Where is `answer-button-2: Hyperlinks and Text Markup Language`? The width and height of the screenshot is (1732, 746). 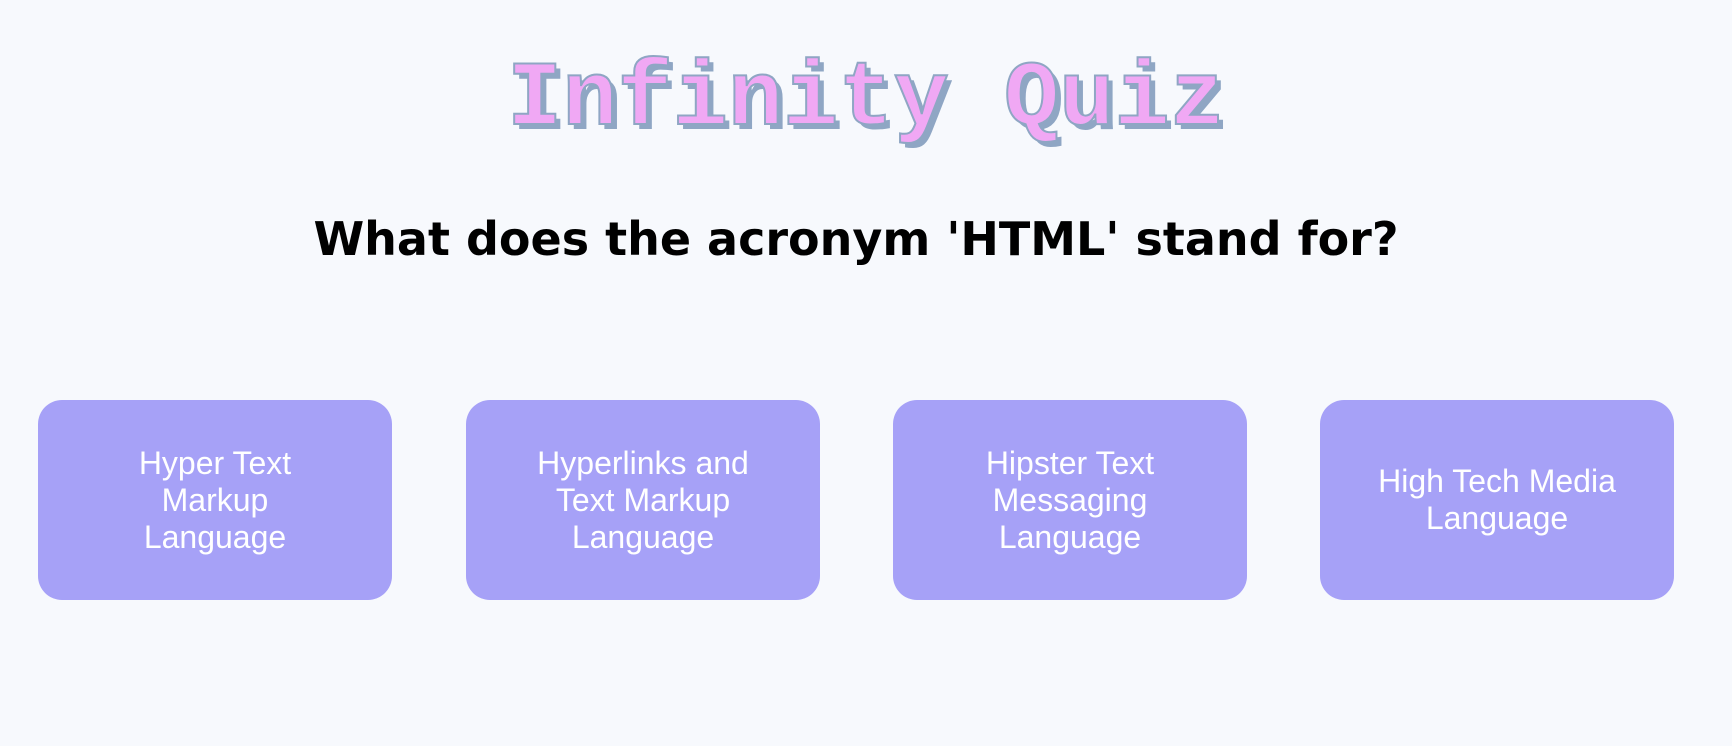
answer-button-2: Hyperlinks and Text Markup Language is located at coordinates (643, 500).